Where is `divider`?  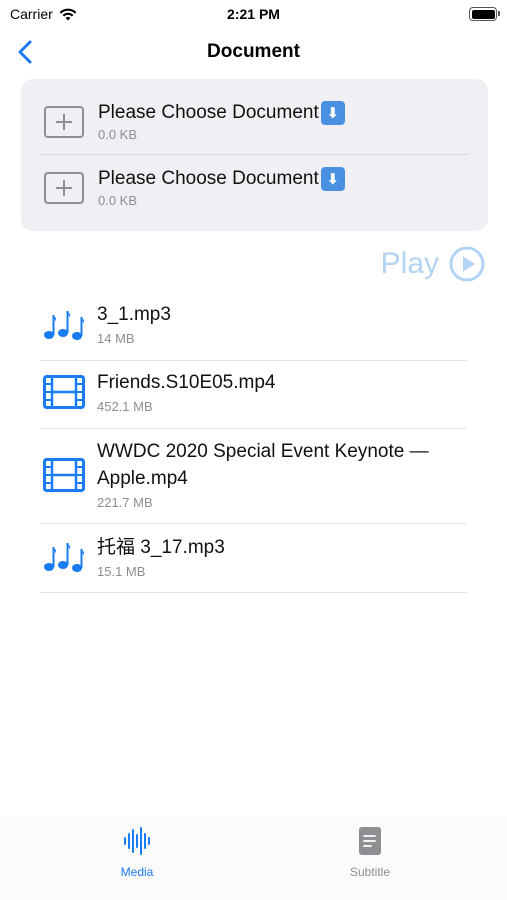
divider is located at coordinates (253, 592).